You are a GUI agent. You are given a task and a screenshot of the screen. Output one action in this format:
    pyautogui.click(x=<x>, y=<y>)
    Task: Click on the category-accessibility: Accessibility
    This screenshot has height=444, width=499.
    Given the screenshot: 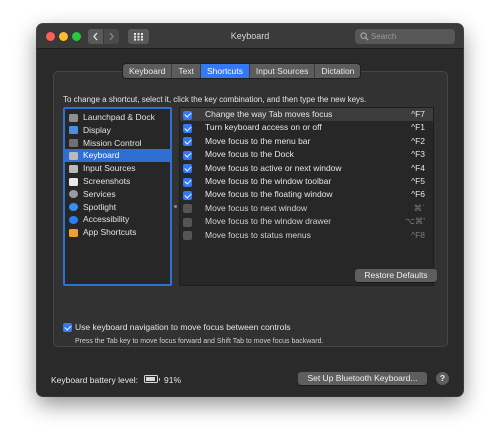 What is the action you would take?
    pyautogui.click(x=117, y=219)
    